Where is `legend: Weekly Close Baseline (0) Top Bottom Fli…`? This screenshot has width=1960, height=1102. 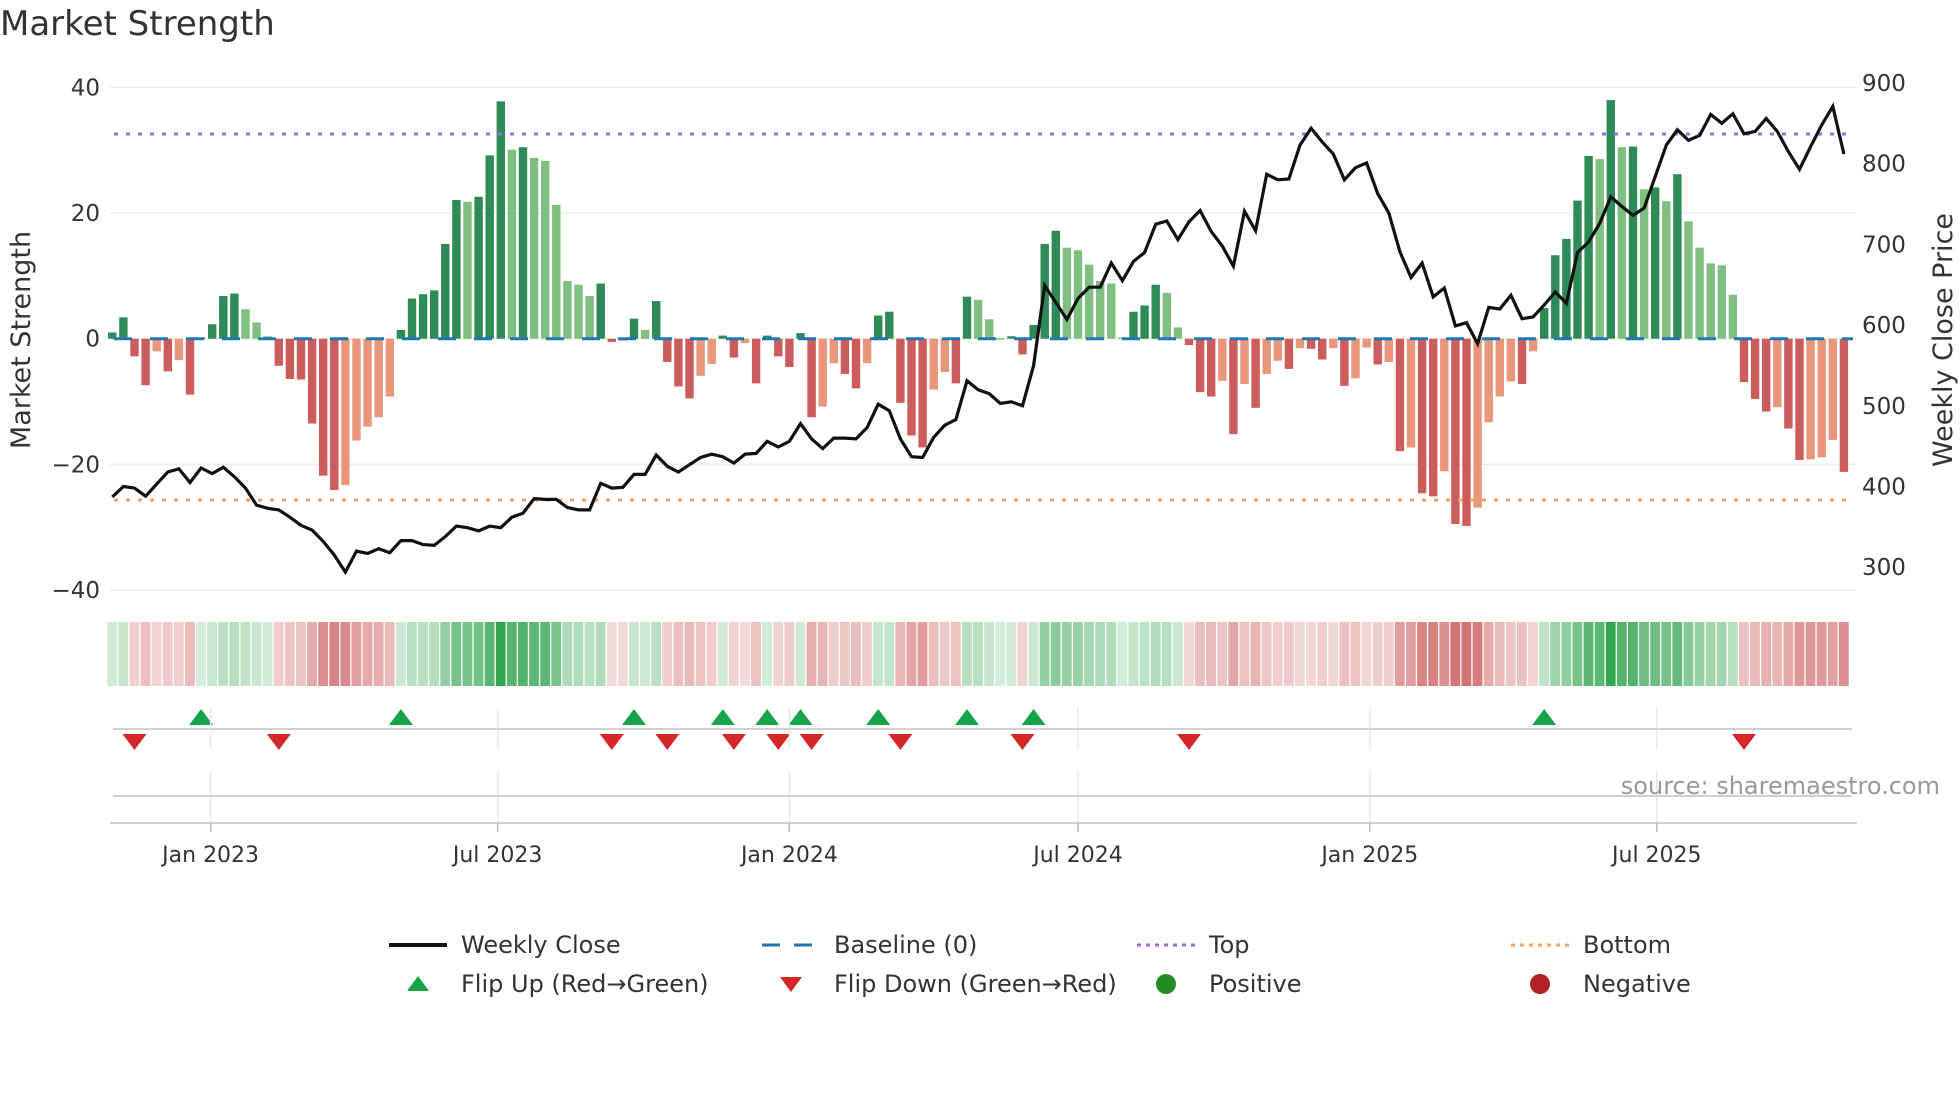 legend: Weekly Close Baseline (0) Top Bottom Fli… is located at coordinates (980, 970).